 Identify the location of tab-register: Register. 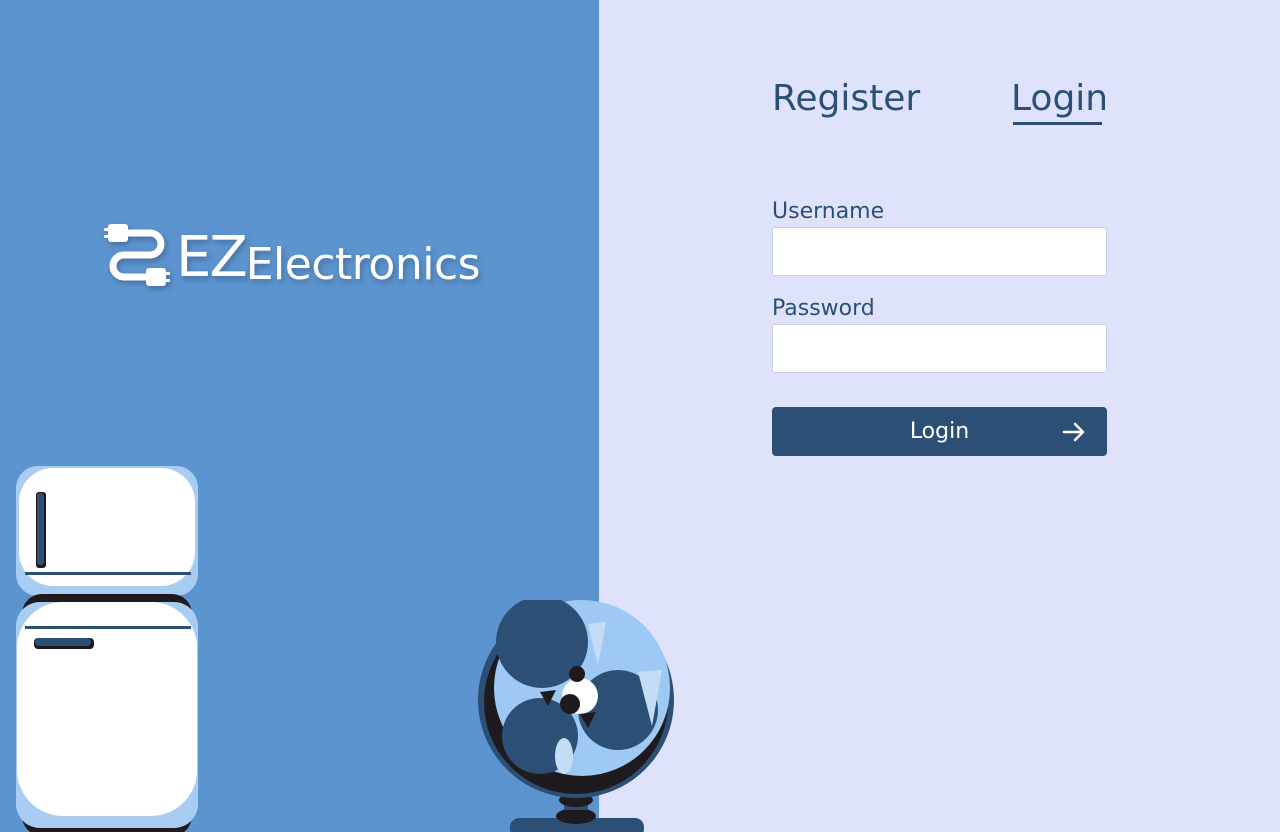
(846, 99).